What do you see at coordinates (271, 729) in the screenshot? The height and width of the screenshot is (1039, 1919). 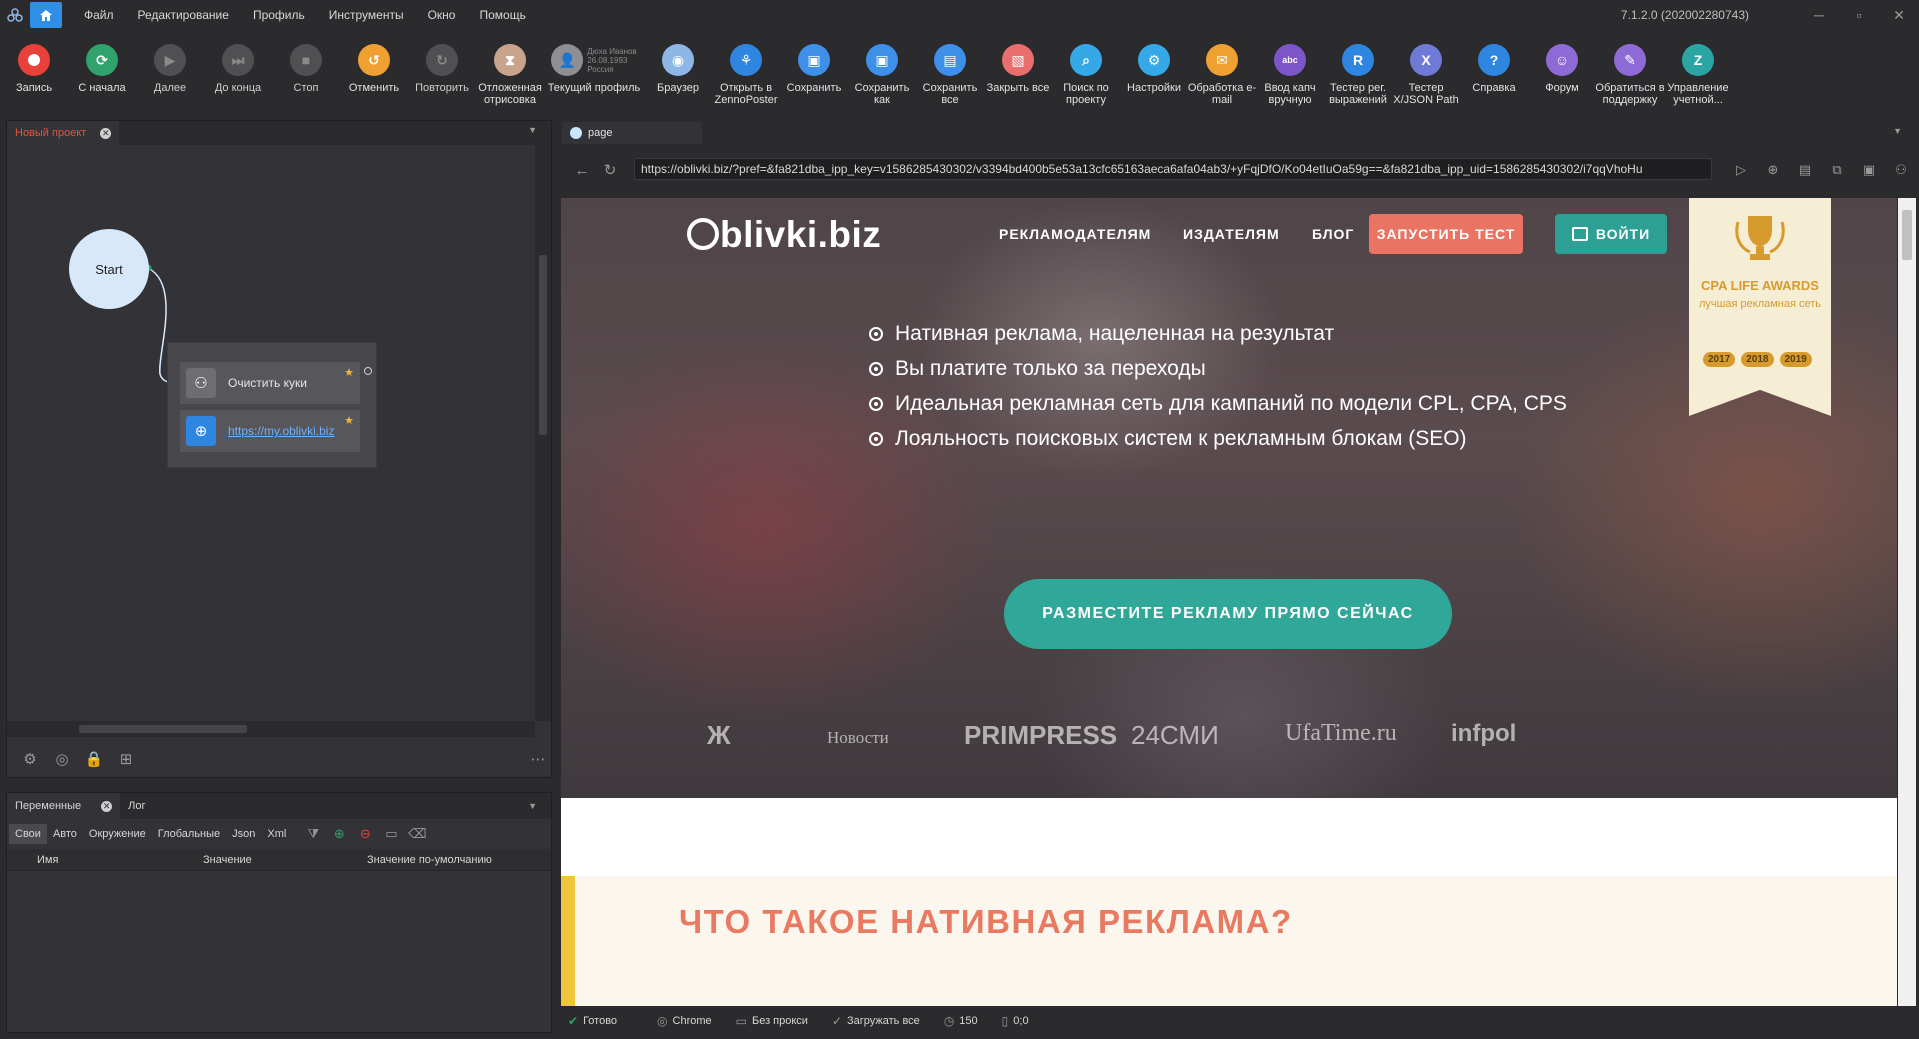 I see `canvas-horizontal-scrollbar` at bounding box center [271, 729].